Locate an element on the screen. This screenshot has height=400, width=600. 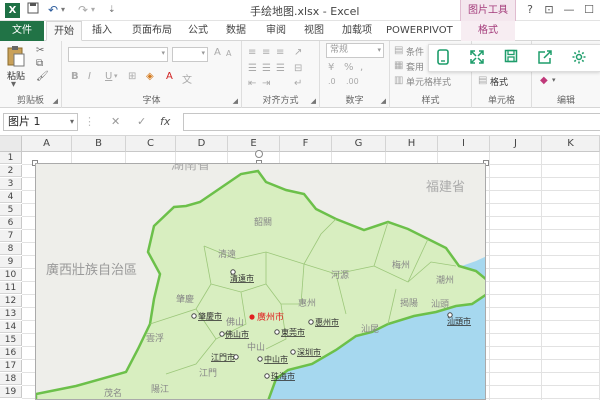
row-header: 1 is located at coordinates (11, 158).